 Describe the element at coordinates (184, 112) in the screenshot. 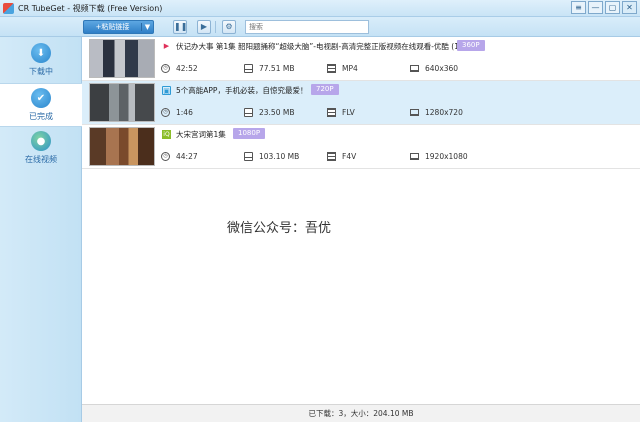

I see `duration-value: 1:46` at that location.